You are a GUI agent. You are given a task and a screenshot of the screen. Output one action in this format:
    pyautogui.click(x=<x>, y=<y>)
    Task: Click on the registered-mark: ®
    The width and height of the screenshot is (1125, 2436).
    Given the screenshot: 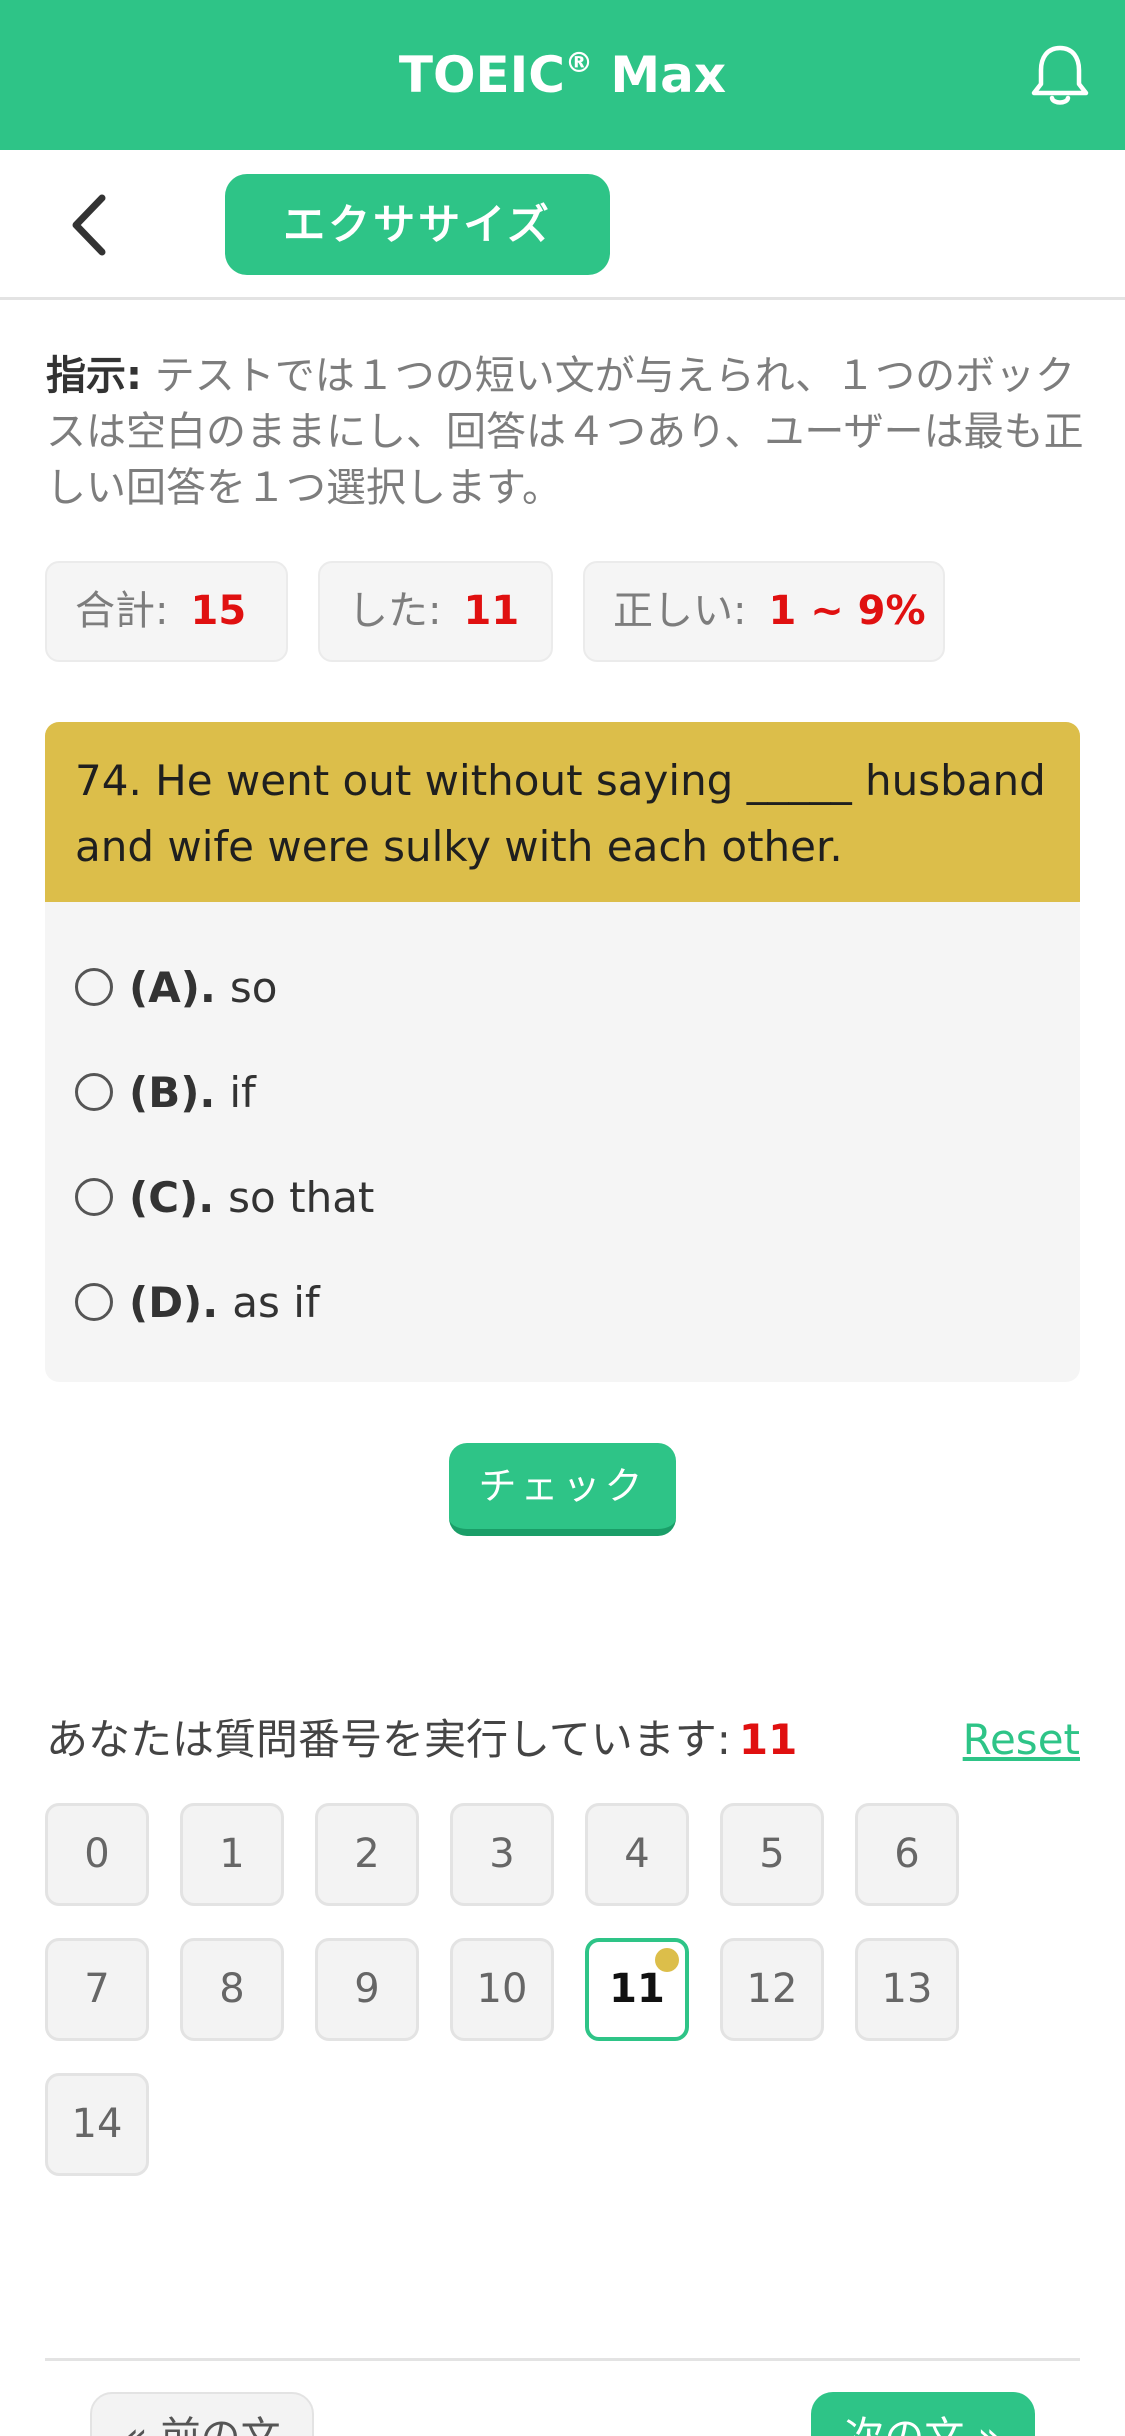 What is the action you would take?
    pyautogui.click(x=578, y=62)
    